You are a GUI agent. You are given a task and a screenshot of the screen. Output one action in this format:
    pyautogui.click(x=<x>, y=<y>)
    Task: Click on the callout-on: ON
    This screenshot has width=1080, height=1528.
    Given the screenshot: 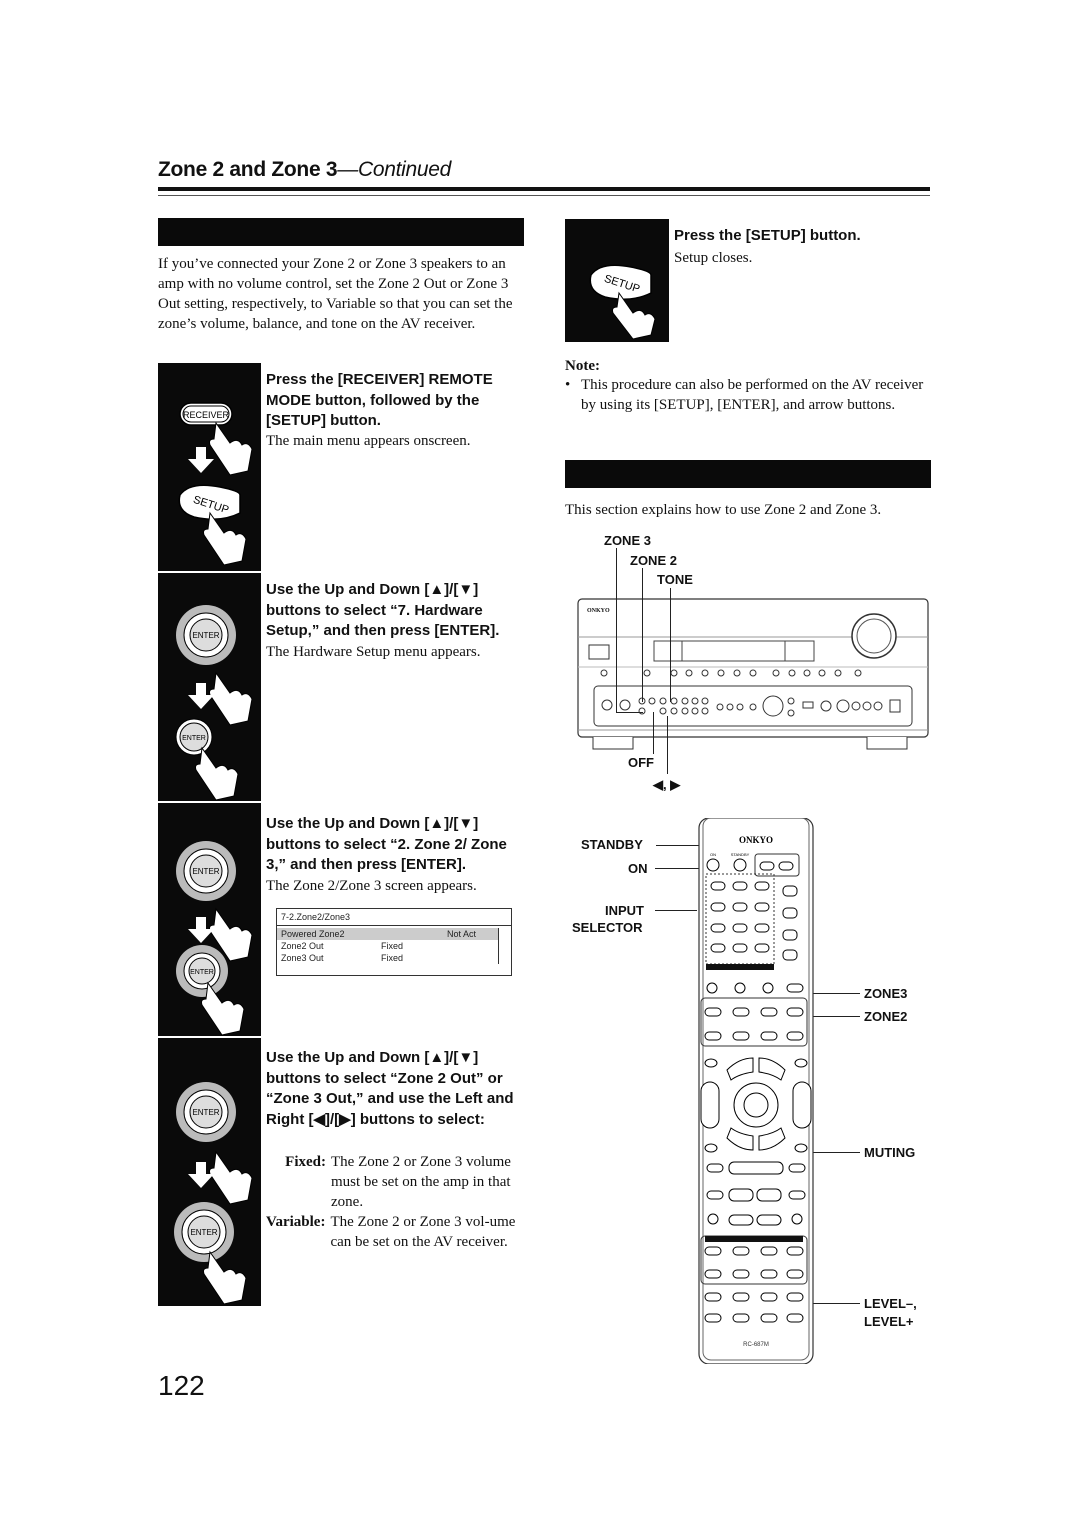 What is the action you would take?
    pyautogui.click(x=638, y=868)
    